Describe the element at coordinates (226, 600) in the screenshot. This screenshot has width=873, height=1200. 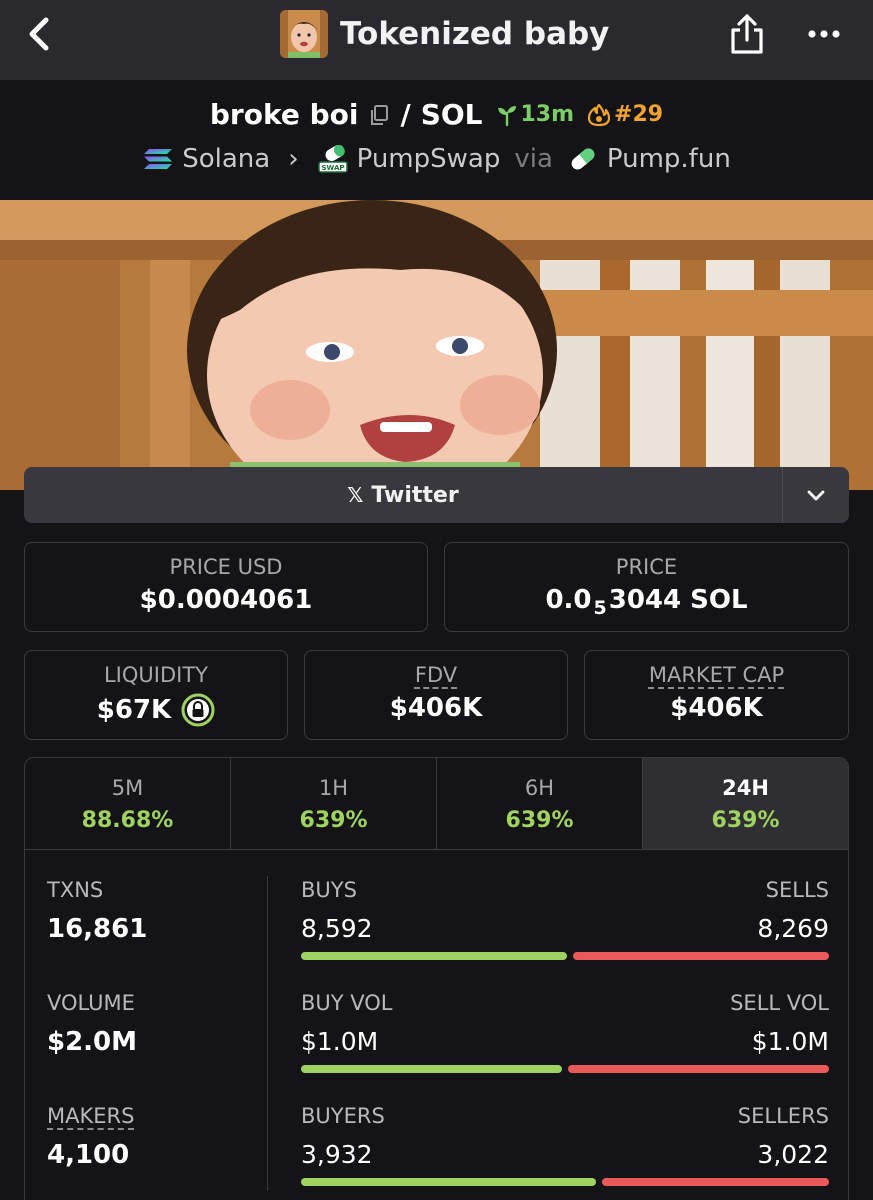
I see `price-usd-value: $0.0004061` at that location.